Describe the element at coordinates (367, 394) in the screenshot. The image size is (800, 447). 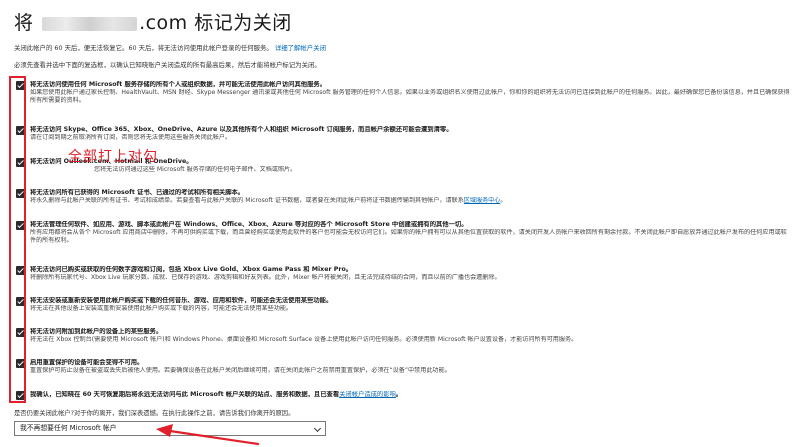
I see `close-impact-link: 关闭帐户造成的影响` at that location.